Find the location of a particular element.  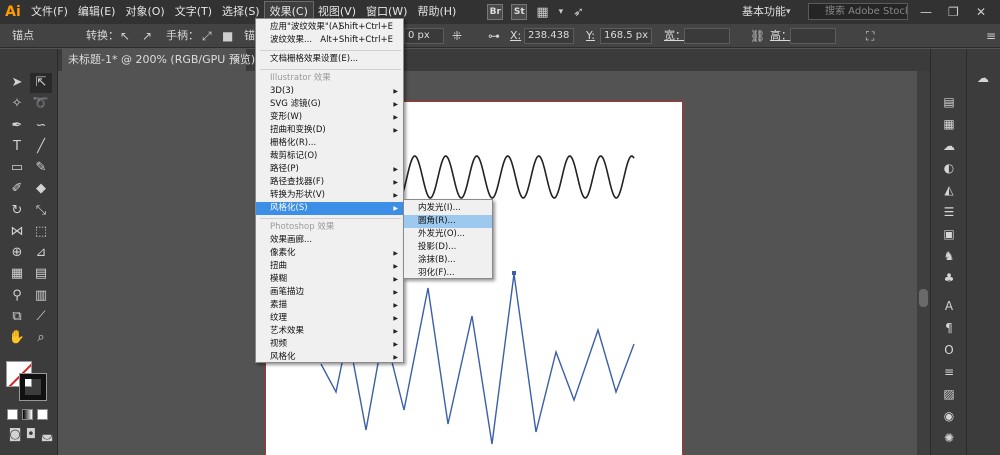

lasso-icon: ➰ is located at coordinates (41, 104).